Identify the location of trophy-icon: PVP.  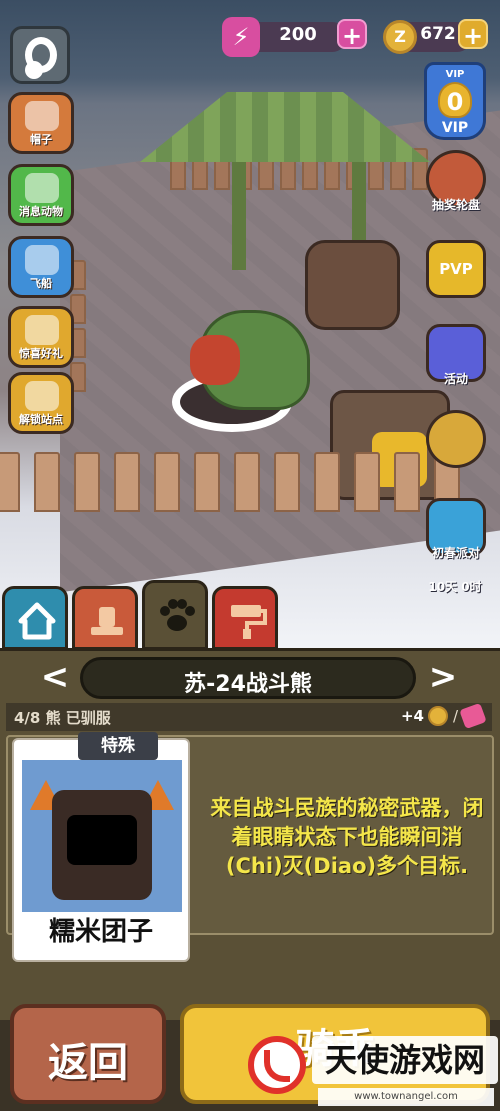
(456, 269).